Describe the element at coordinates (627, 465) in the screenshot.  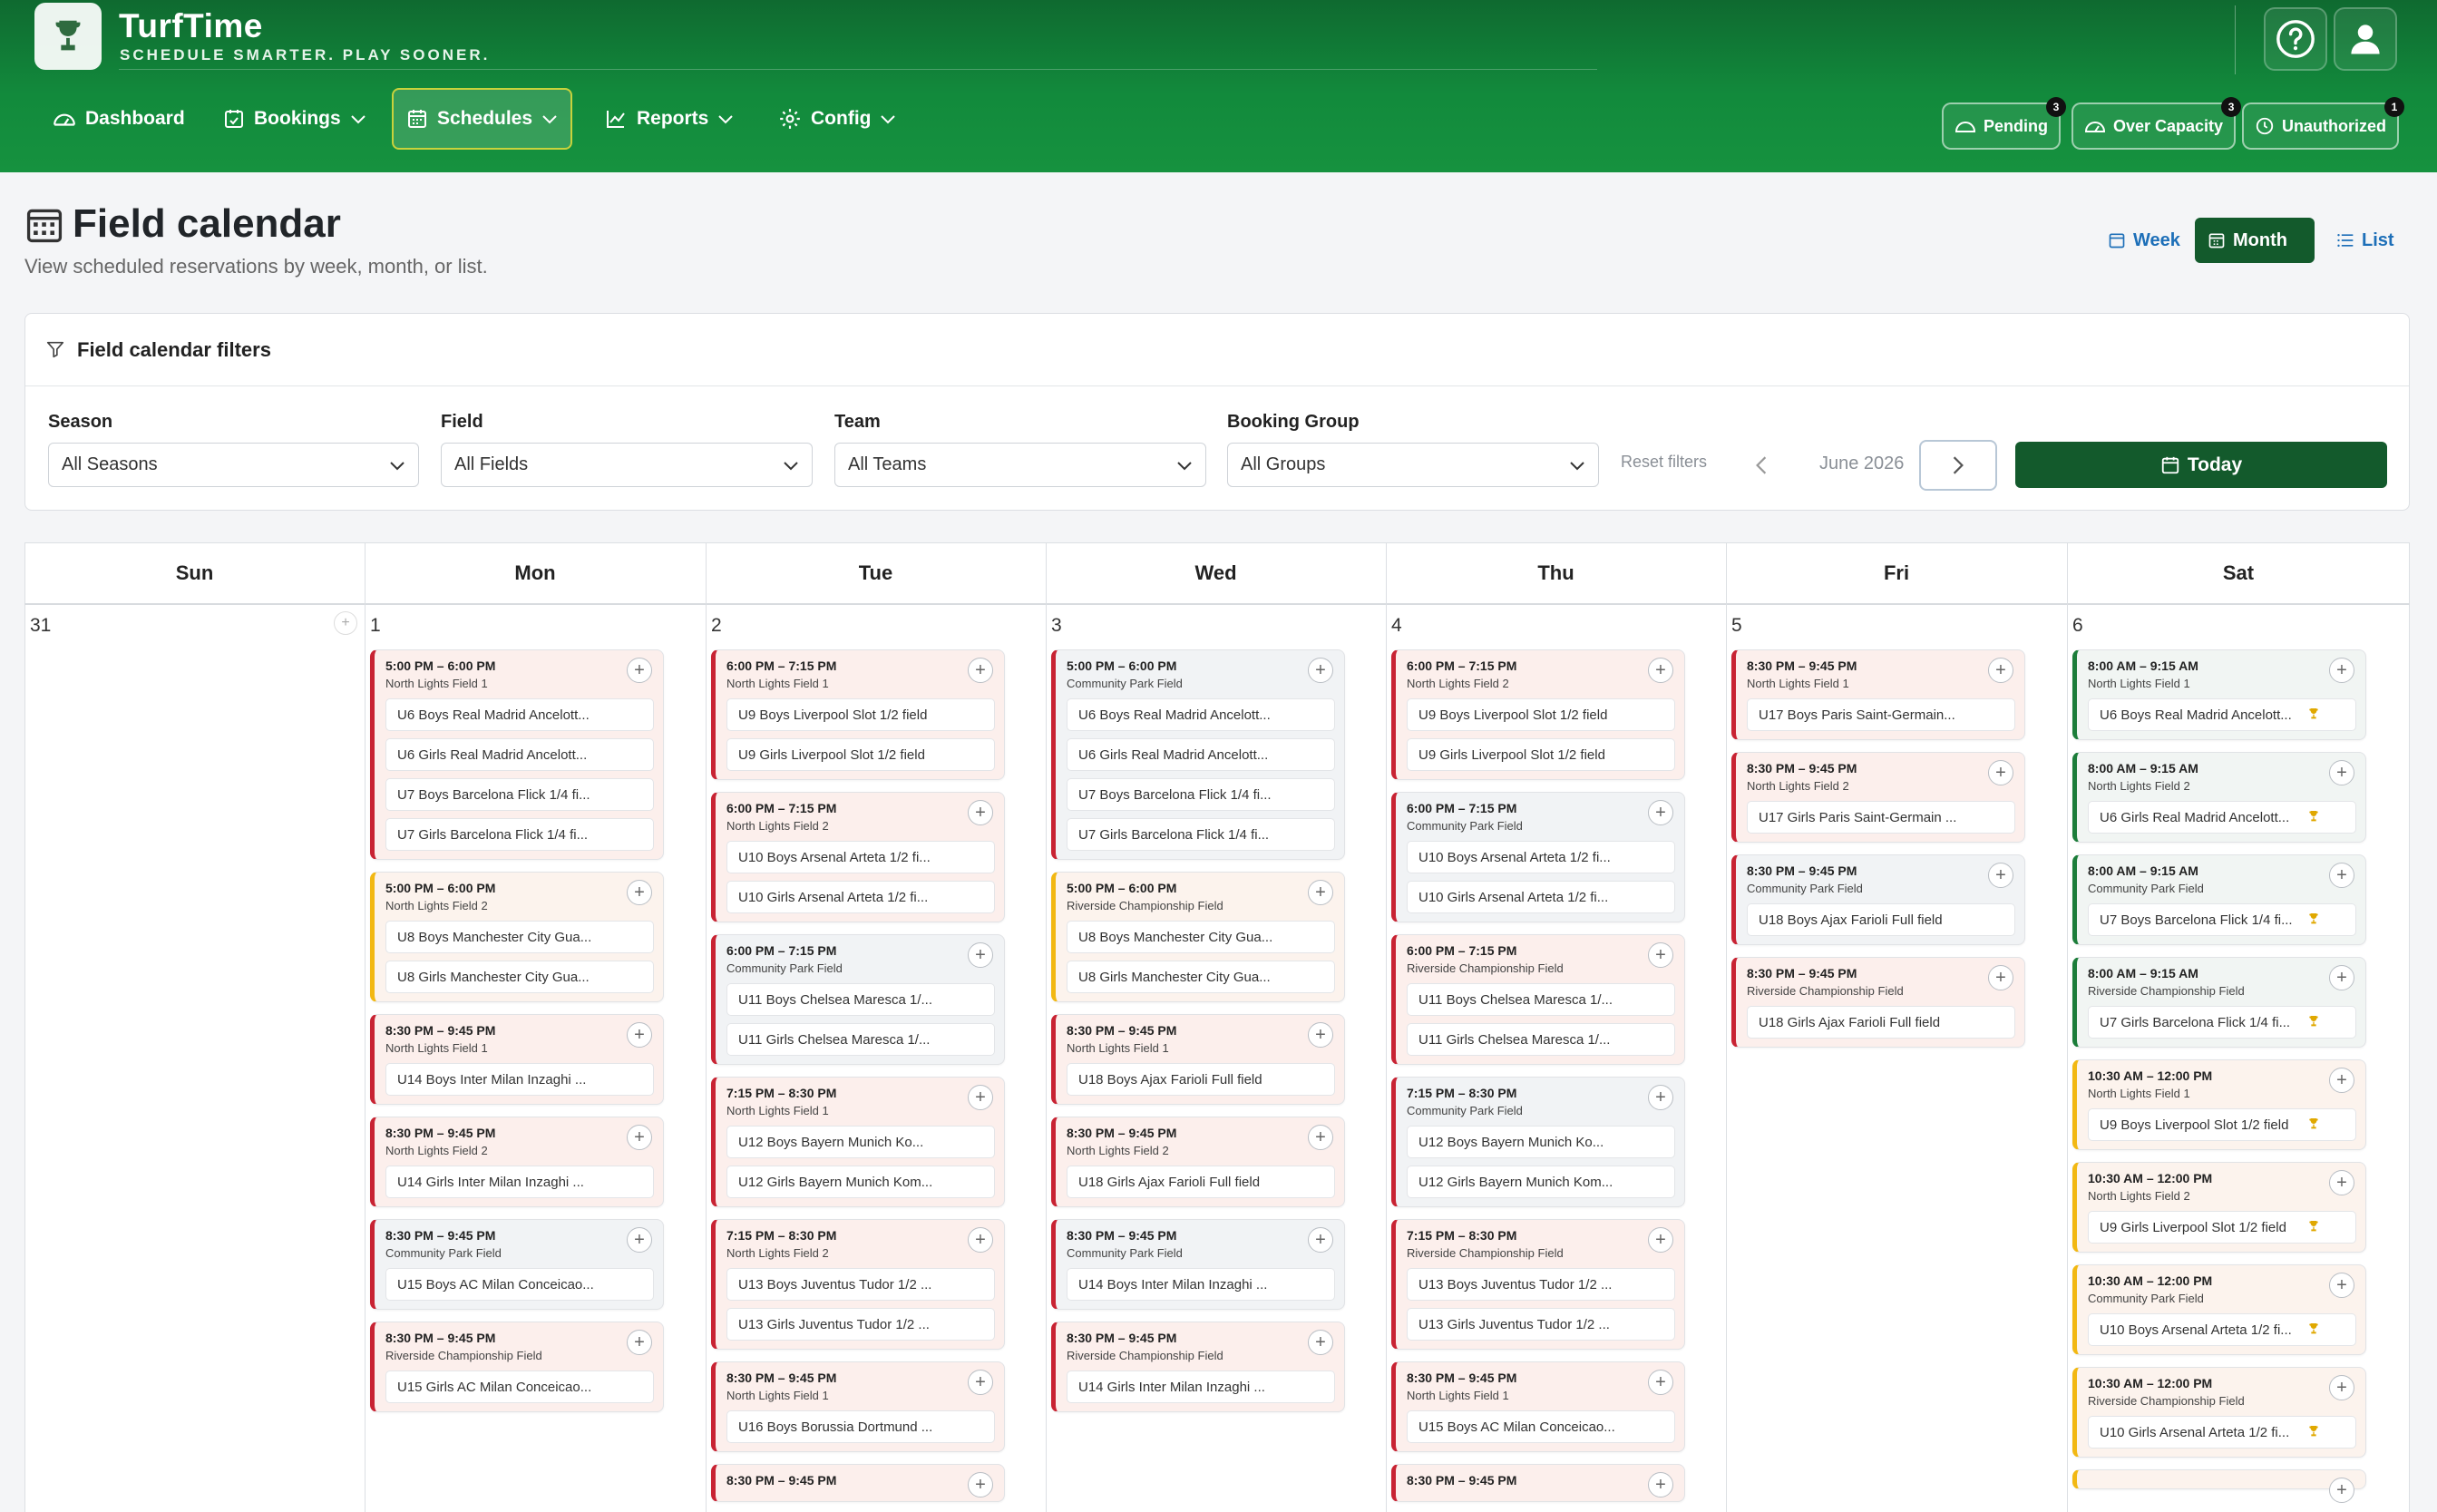
I see `field-select: All Fields` at that location.